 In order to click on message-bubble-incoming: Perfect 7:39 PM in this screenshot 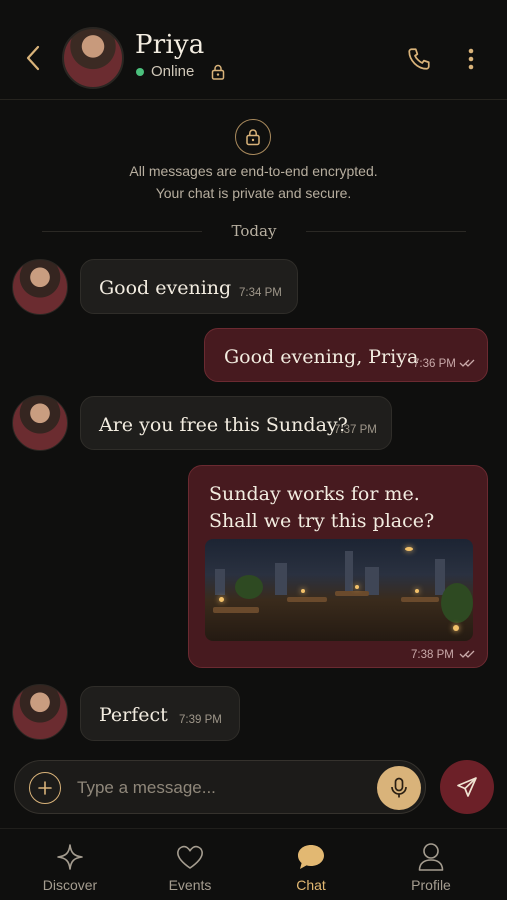, I will do `click(160, 713)`.